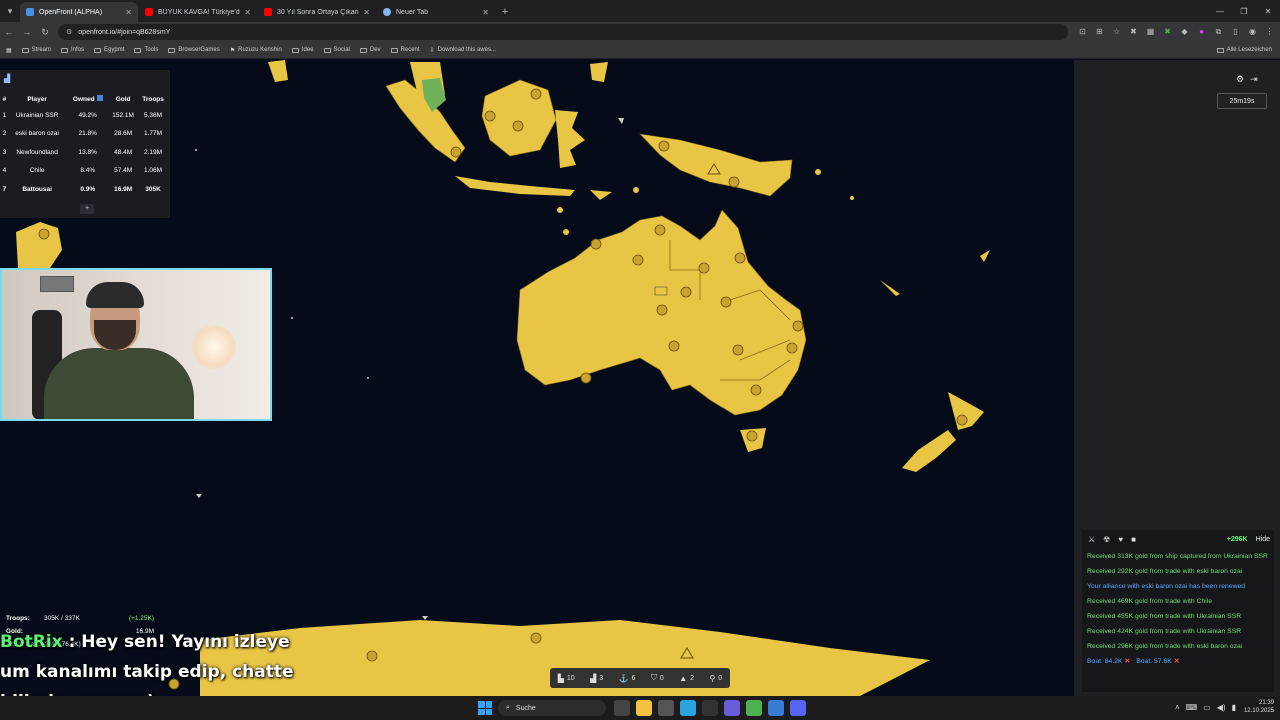 The height and width of the screenshot is (720, 1280). What do you see at coordinates (754, 708) in the screenshot?
I see `chrome-icon` at bounding box center [754, 708].